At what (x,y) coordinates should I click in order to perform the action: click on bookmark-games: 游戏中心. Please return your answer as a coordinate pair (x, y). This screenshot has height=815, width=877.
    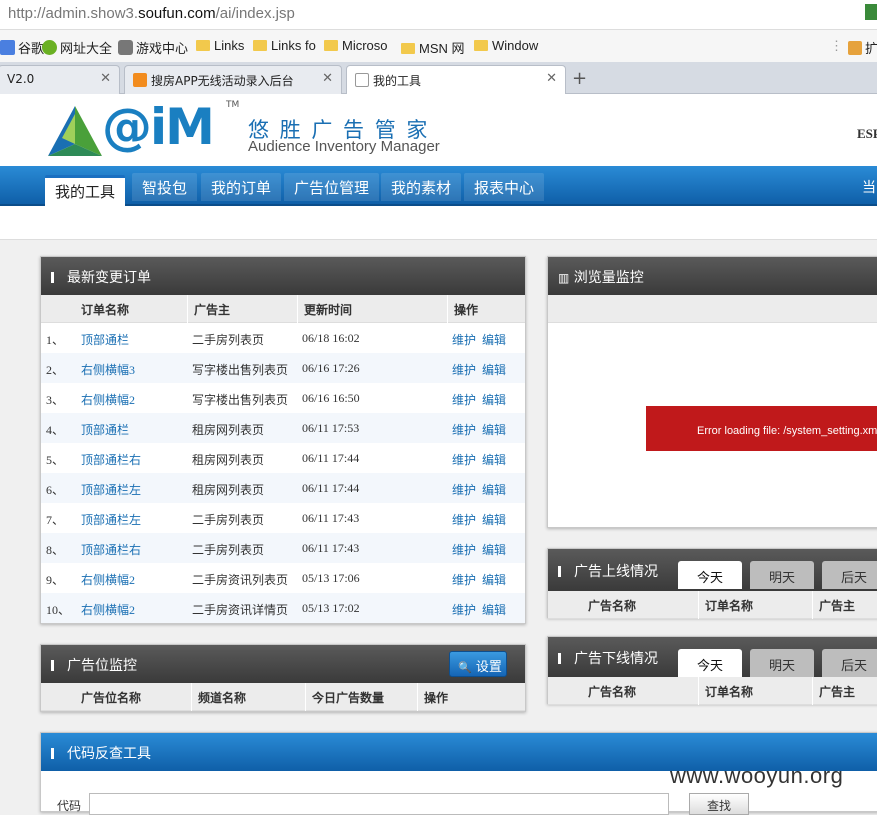
    Looking at the image, I should click on (153, 47).